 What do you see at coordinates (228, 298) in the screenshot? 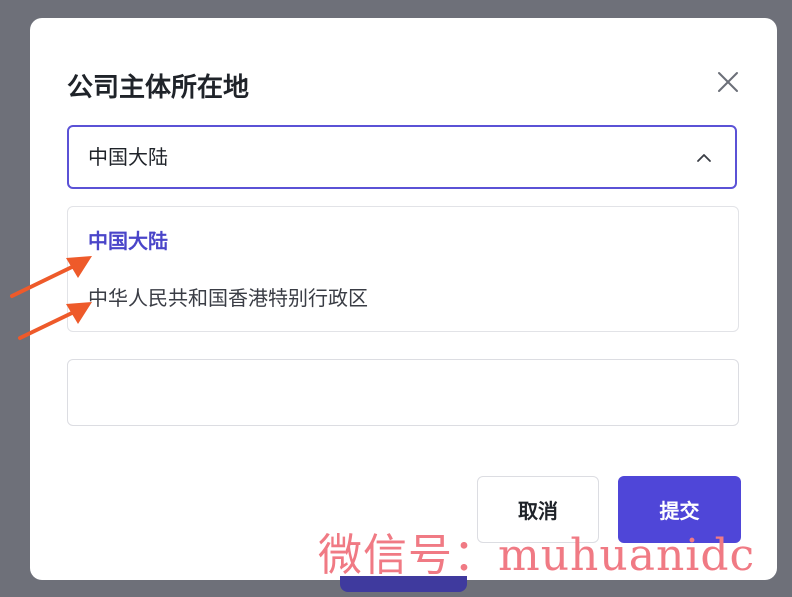
I see `dropdown-option-hong-kong-sar: 中华人民共和国香港特别行政区` at bounding box center [228, 298].